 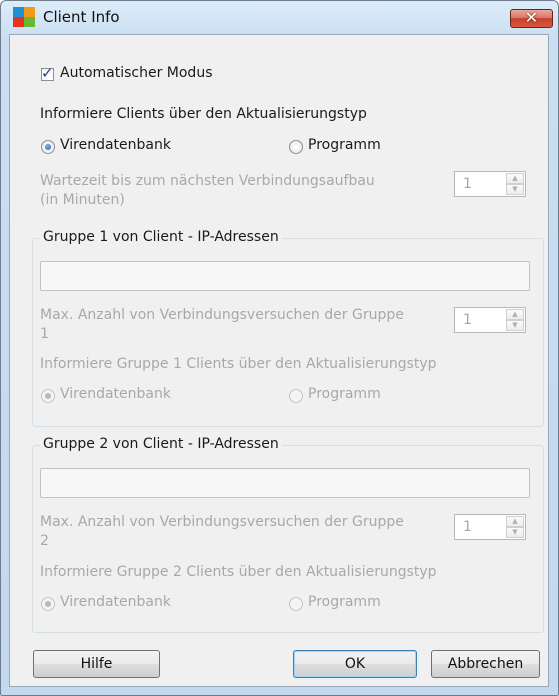 What do you see at coordinates (24, 17) in the screenshot?
I see `avg-app-icon` at bounding box center [24, 17].